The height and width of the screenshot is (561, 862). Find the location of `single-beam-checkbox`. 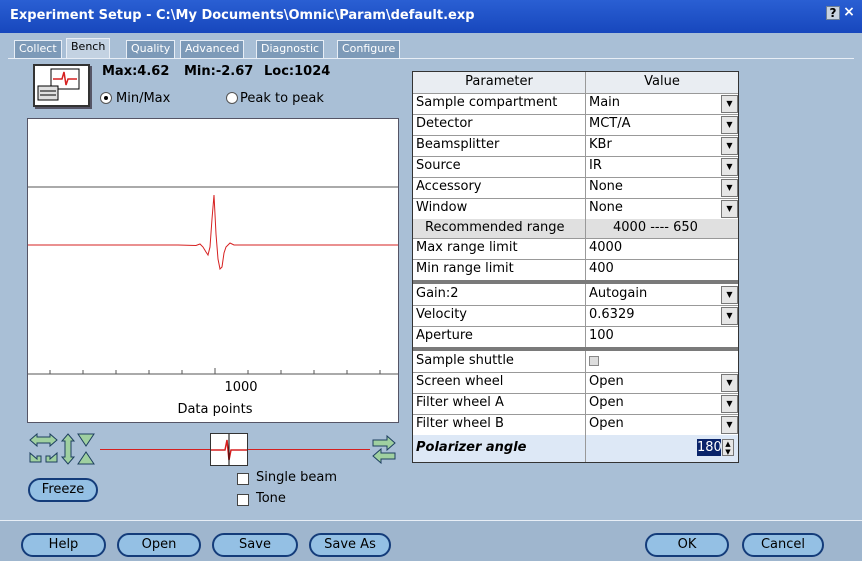

single-beam-checkbox is located at coordinates (243, 479).